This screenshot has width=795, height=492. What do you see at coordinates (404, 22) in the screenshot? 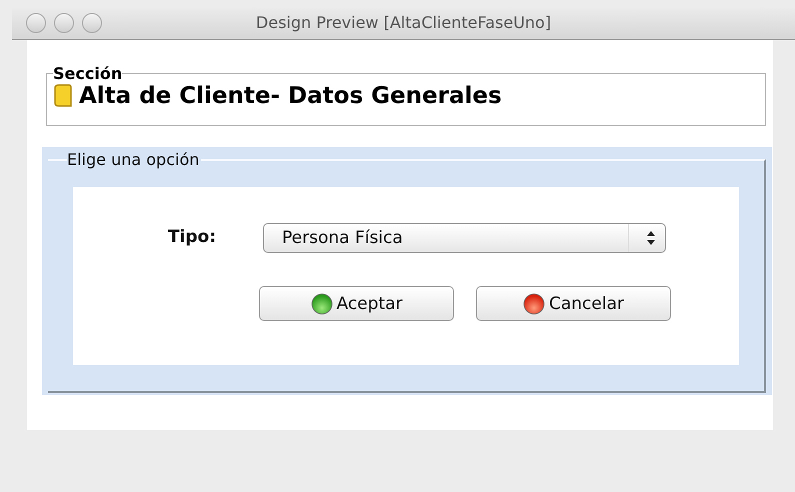
I see `window-title: Design Preview [AltaClienteFaseUno]` at bounding box center [404, 22].